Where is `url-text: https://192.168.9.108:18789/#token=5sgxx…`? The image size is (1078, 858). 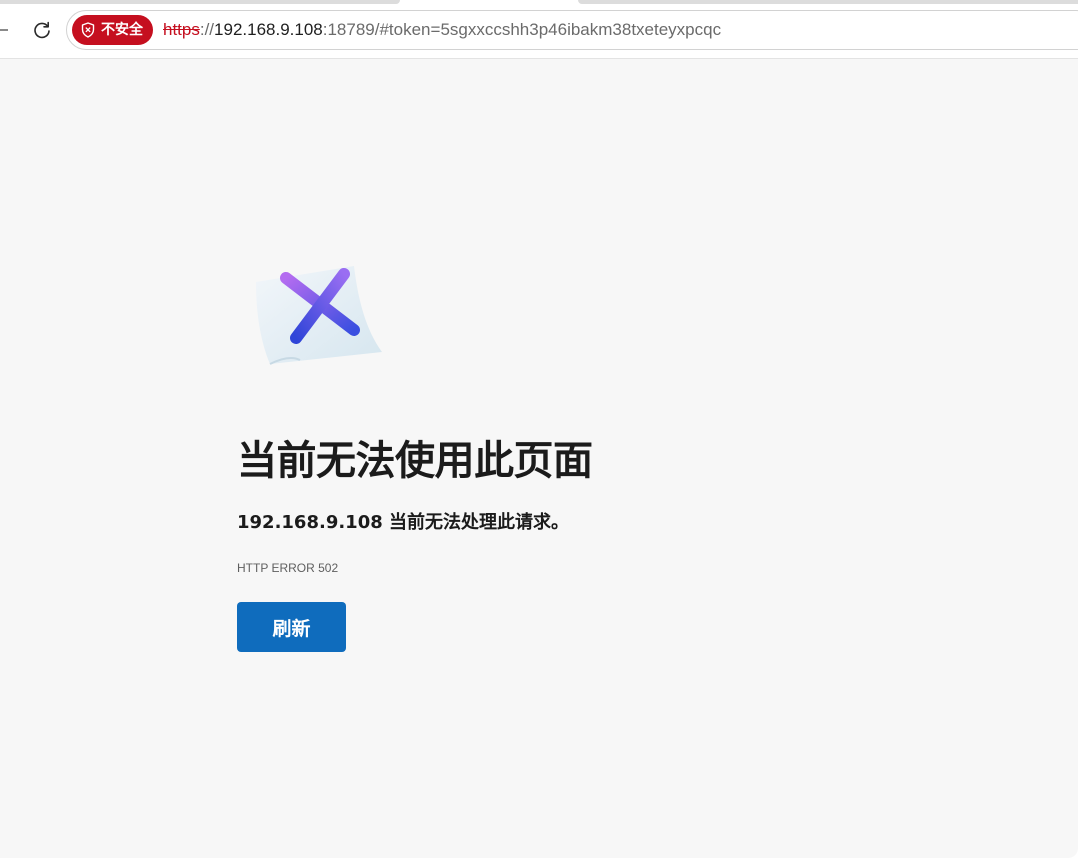 url-text: https://192.168.9.108:18789/#token=5sgxx… is located at coordinates (442, 30).